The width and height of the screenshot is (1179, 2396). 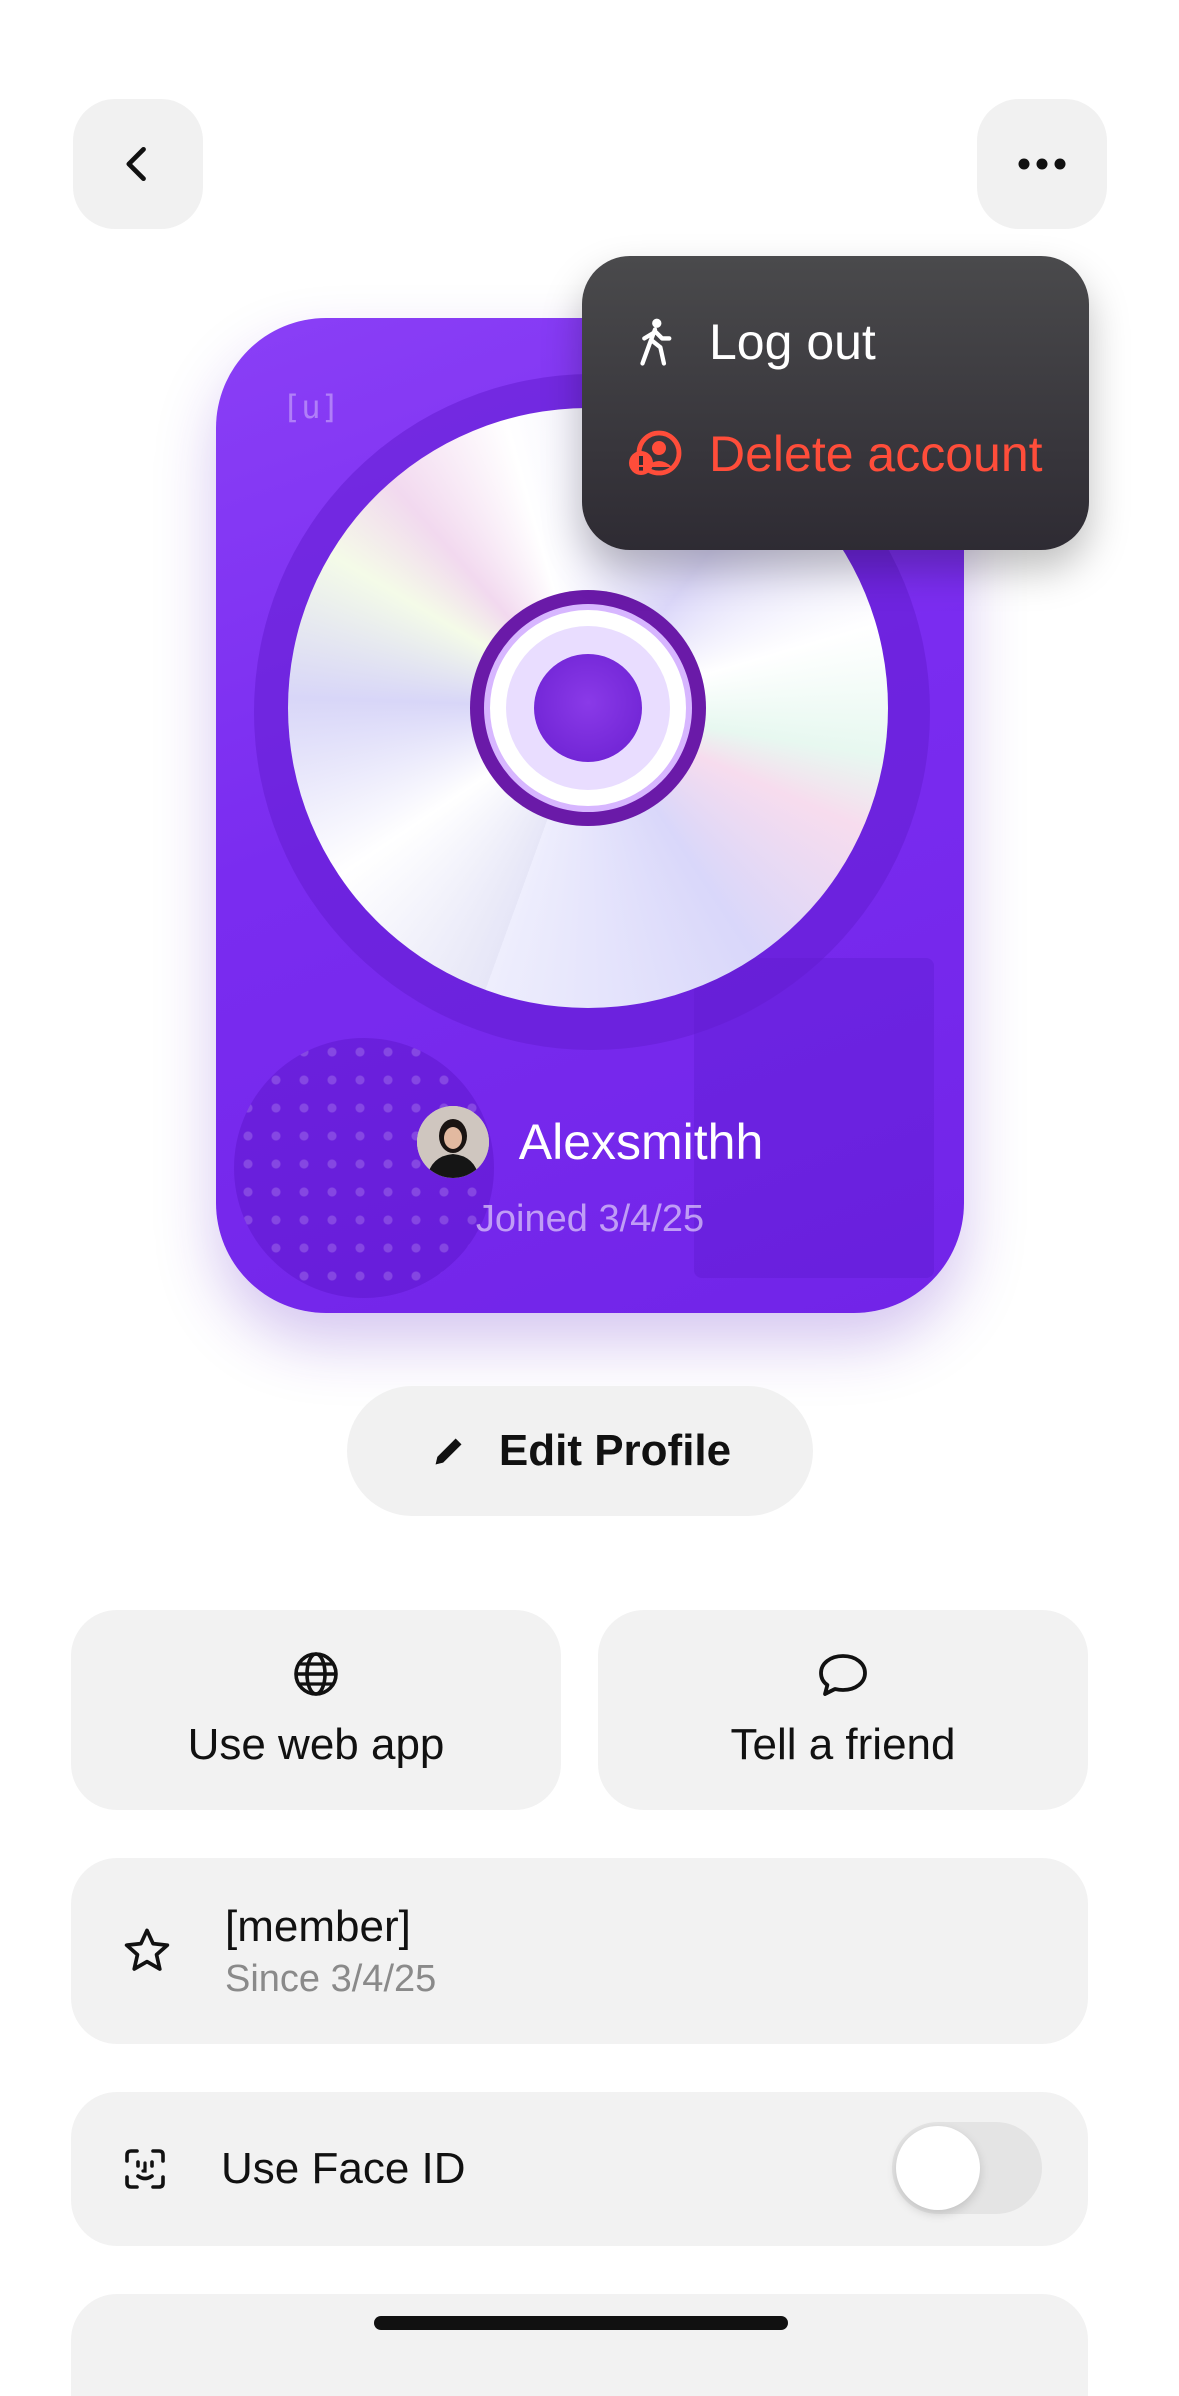 What do you see at coordinates (843, 1744) in the screenshot?
I see `tell-a-friend-label: Tell a friend` at bounding box center [843, 1744].